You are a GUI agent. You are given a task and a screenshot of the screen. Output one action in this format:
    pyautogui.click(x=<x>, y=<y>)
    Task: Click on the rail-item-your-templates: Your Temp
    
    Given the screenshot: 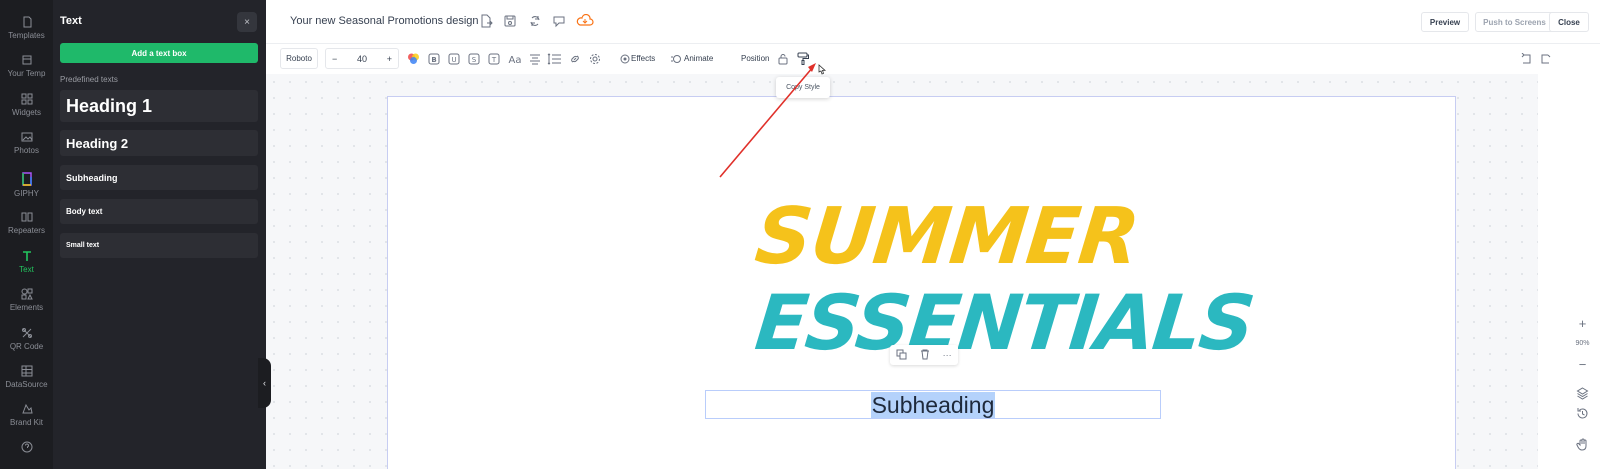 What is the action you would take?
    pyautogui.click(x=26, y=66)
    